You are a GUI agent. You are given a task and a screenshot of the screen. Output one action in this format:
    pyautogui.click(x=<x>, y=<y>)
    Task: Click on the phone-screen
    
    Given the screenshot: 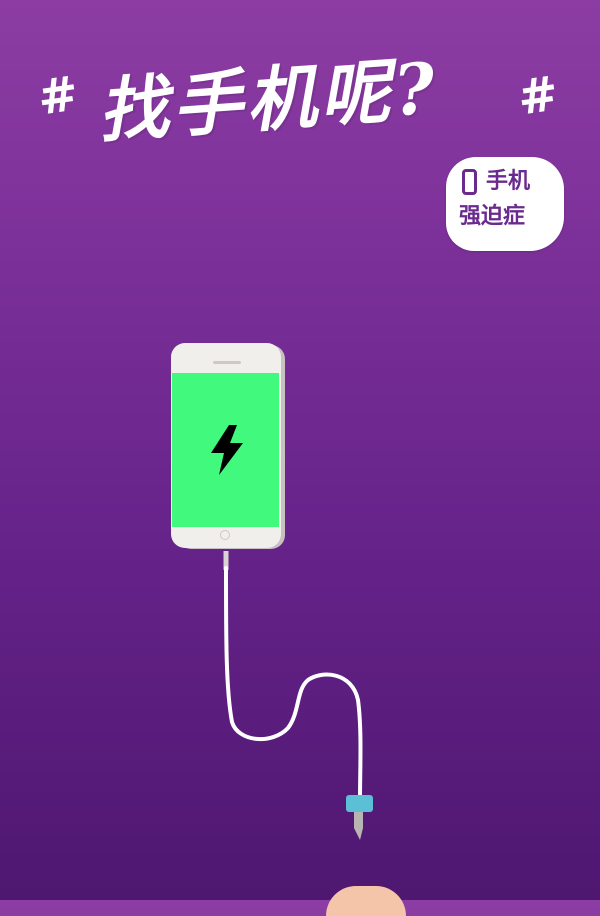 What is the action you would take?
    pyautogui.click(x=225, y=450)
    